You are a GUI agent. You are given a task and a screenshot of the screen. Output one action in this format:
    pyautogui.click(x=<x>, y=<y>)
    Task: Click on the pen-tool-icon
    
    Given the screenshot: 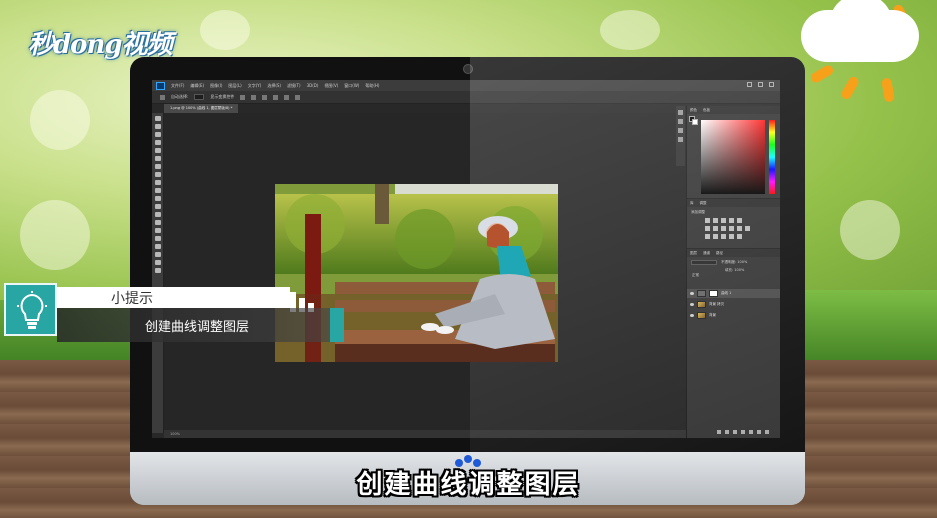 What is the action you would take?
    pyautogui.click(x=157, y=230)
    